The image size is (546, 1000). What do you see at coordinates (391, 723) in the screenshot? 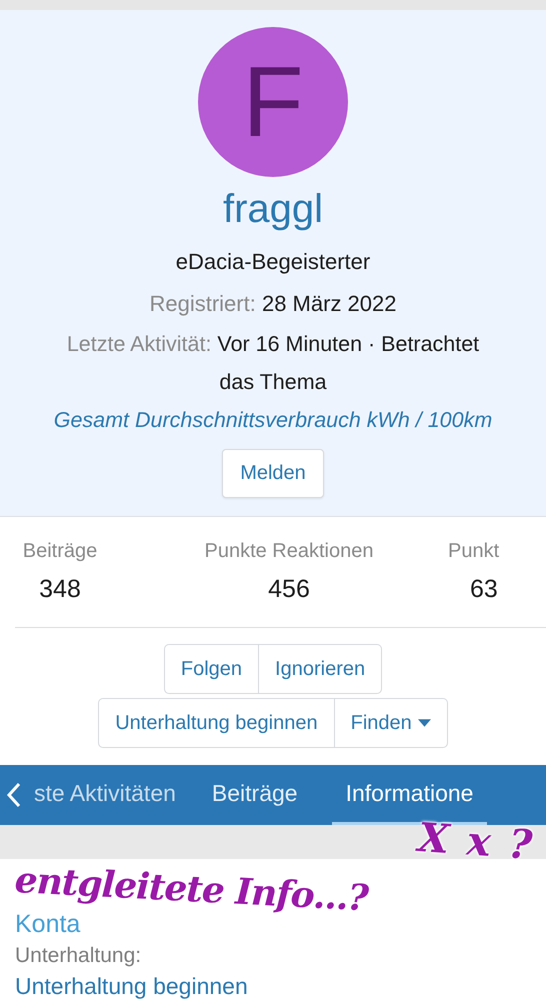
I see `action-button: Finden` at bounding box center [391, 723].